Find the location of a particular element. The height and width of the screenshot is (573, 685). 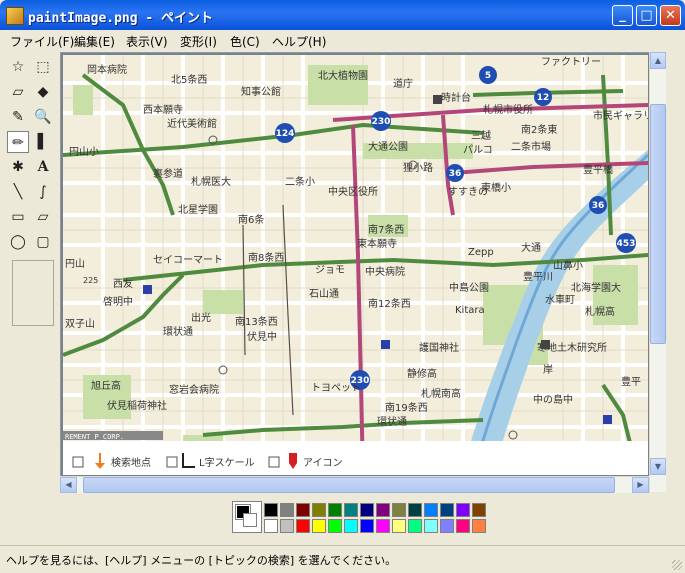

svg-text: 近代美術館 is located at coordinates (192, 123).